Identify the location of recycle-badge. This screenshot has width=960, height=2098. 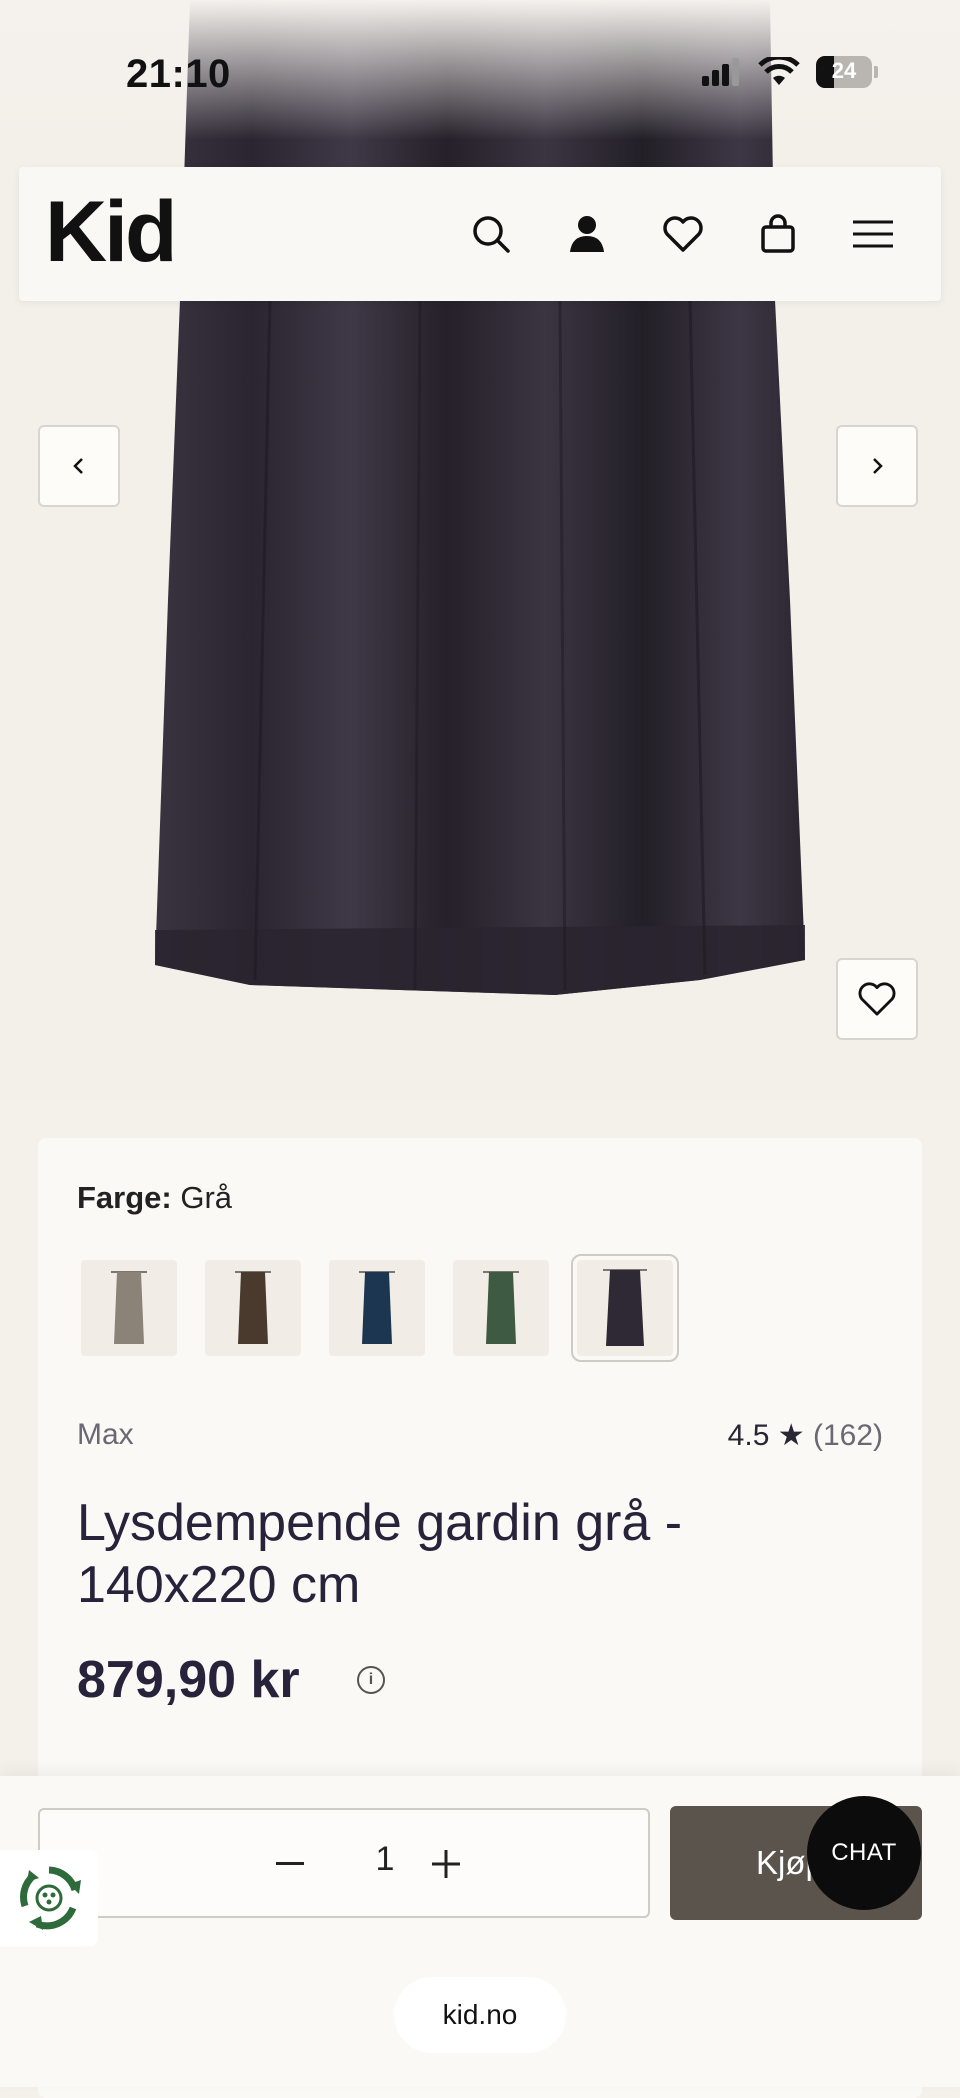
(49, 1898).